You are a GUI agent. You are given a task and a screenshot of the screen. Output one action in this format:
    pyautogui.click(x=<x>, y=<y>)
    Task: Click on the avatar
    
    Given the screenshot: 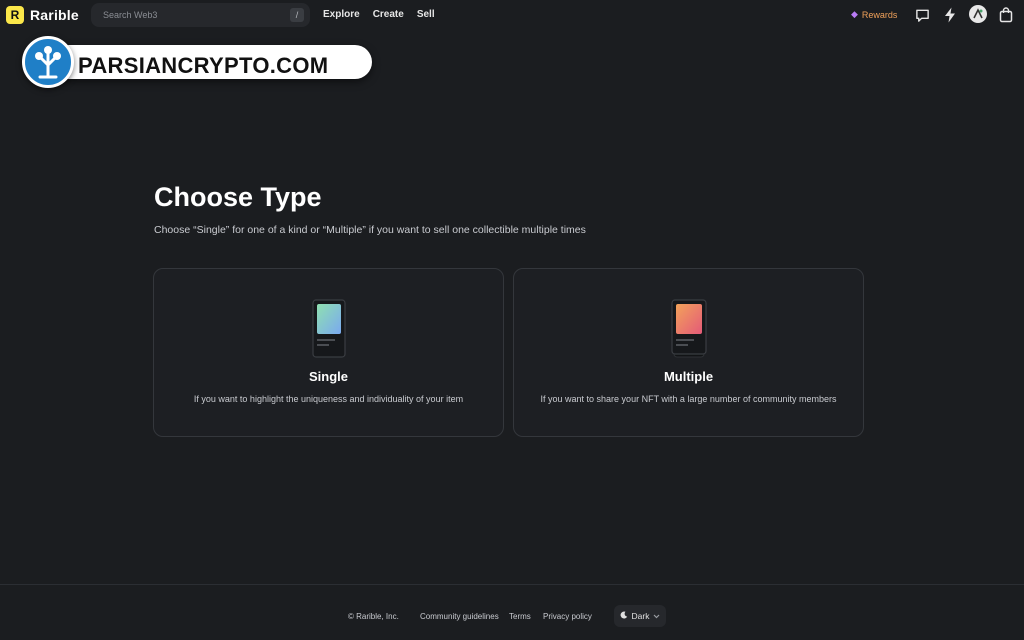 What is the action you would take?
    pyautogui.click(x=978, y=14)
    